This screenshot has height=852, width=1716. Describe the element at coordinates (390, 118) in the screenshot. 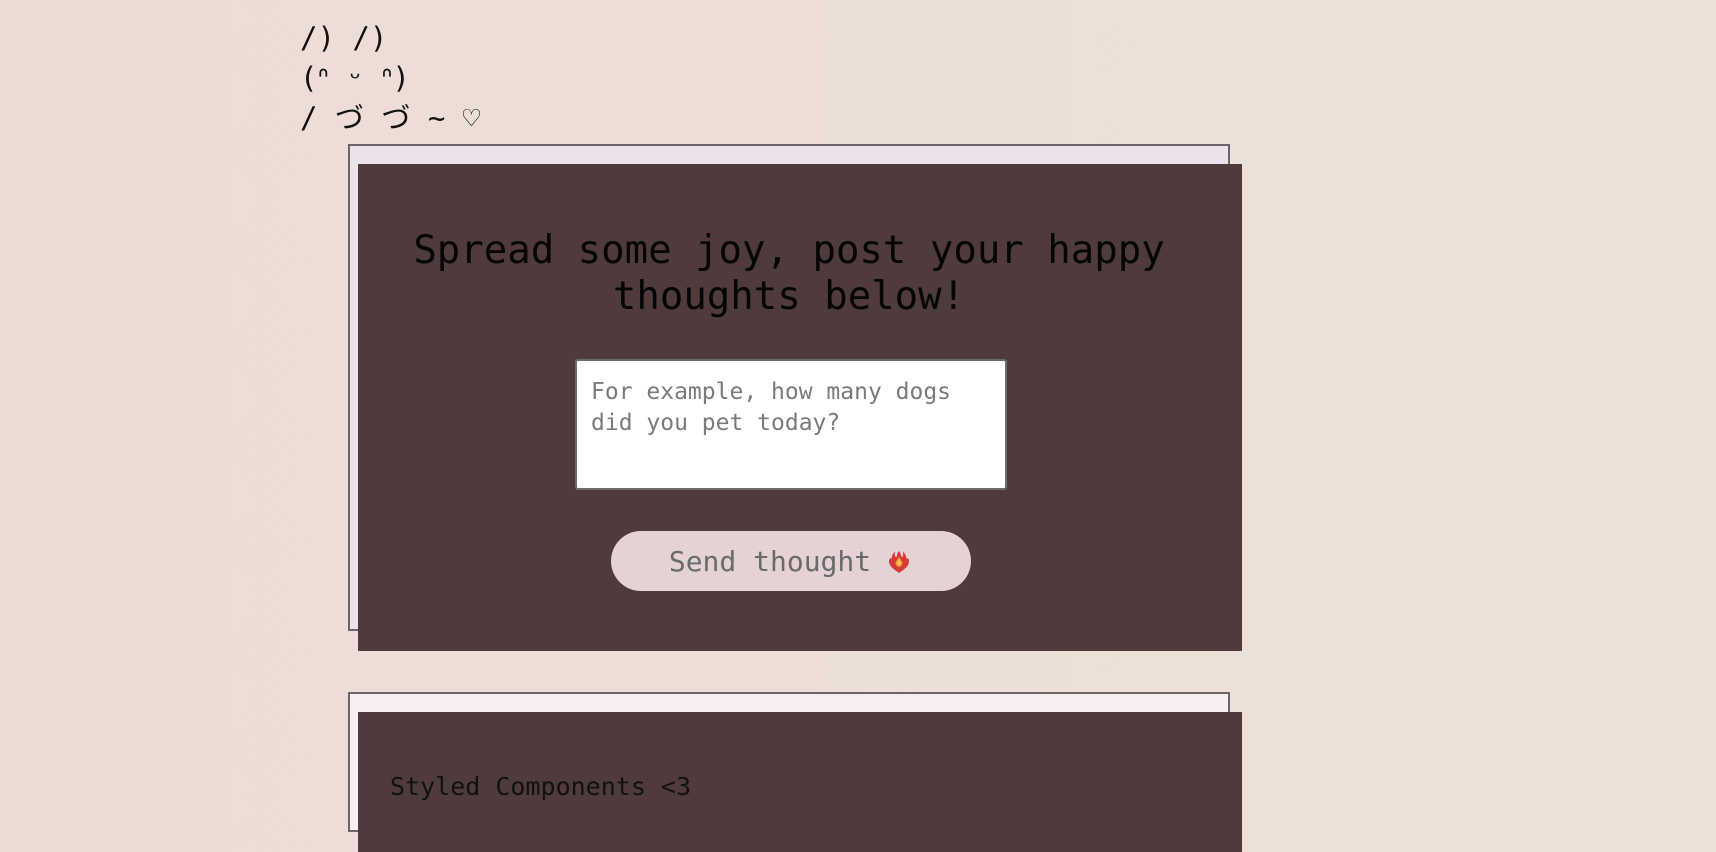

I see `bunny-line: / づ づ ~ ♡` at that location.